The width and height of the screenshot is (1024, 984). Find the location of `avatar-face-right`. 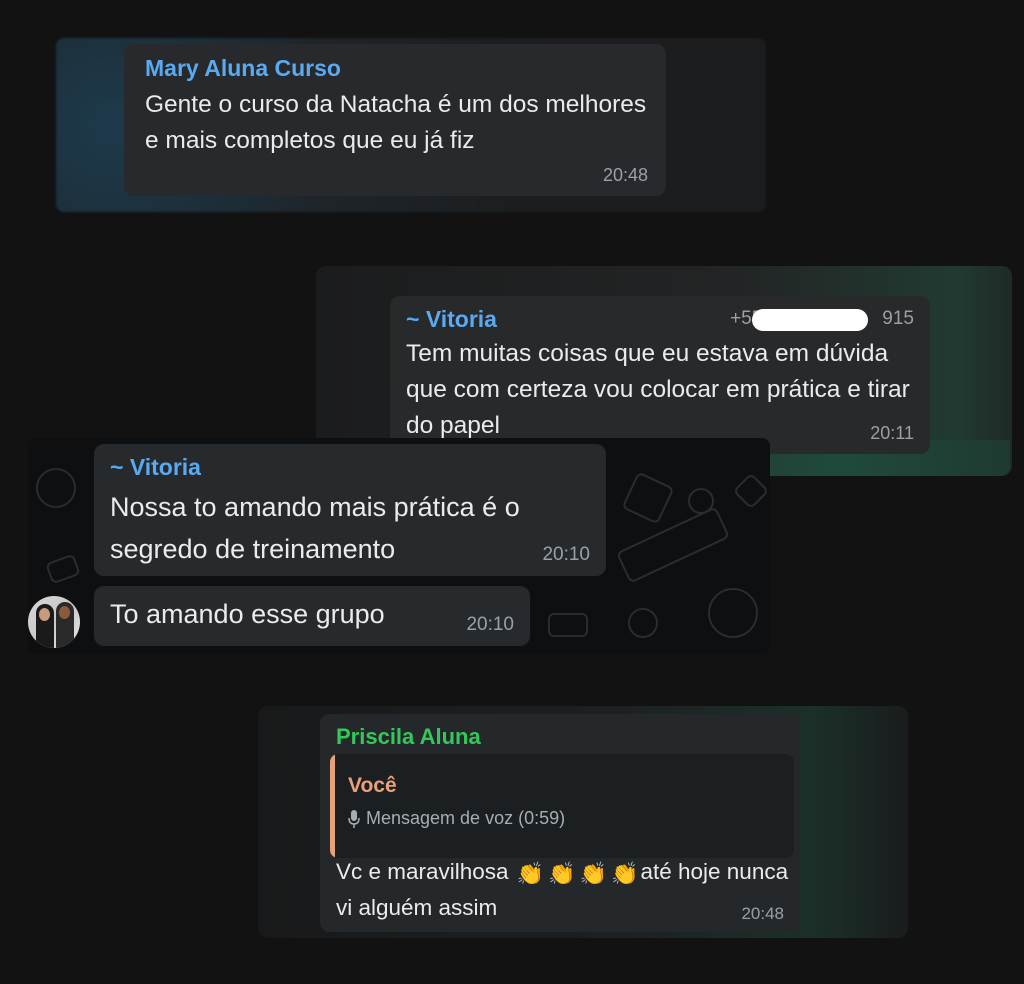

avatar-face-right is located at coordinates (64, 612).